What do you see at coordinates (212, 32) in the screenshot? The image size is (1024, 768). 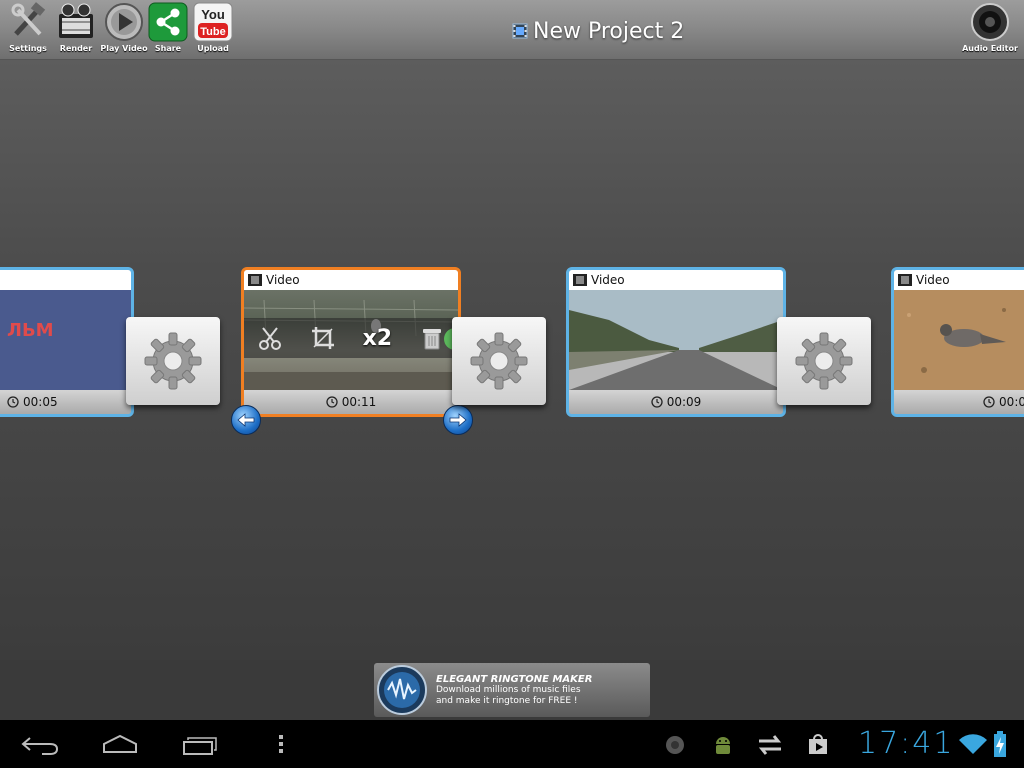 I see `youtube-tube-text: Tube` at bounding box center [212, 32].